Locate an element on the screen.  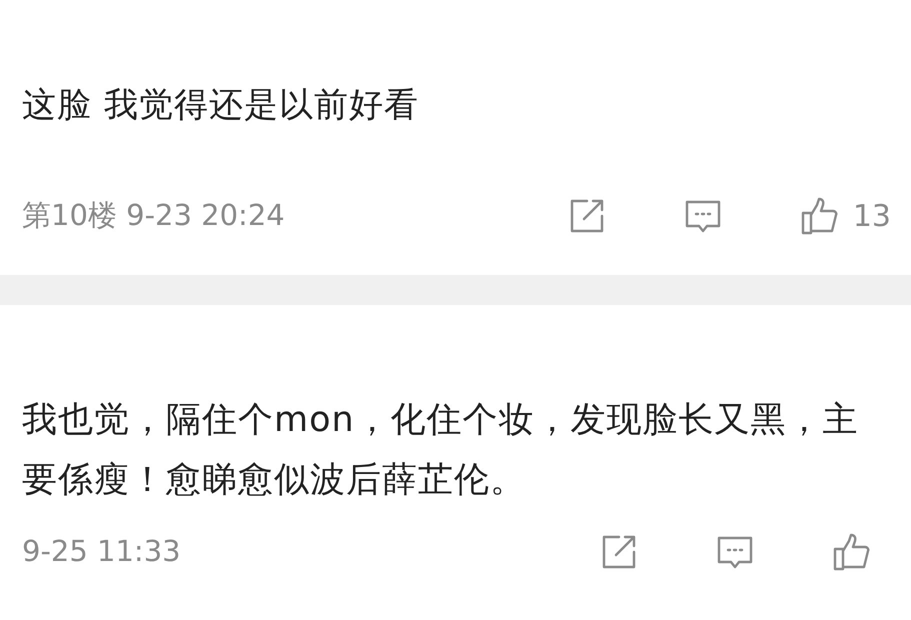
like-count: 13 is located at coordinates (871, 217).